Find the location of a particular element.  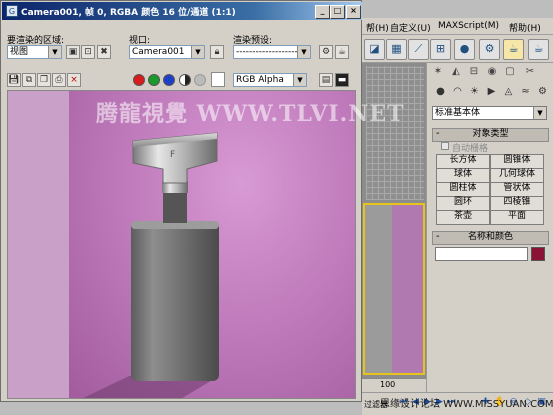

red-channel-icon is located at coordinates (139, 80).